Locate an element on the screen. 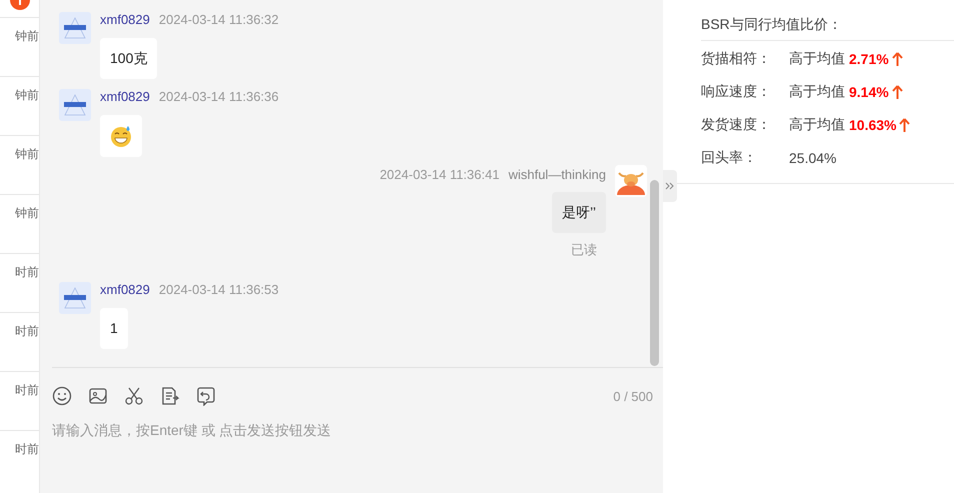  collapse-button is located at coordinates (670, 186).